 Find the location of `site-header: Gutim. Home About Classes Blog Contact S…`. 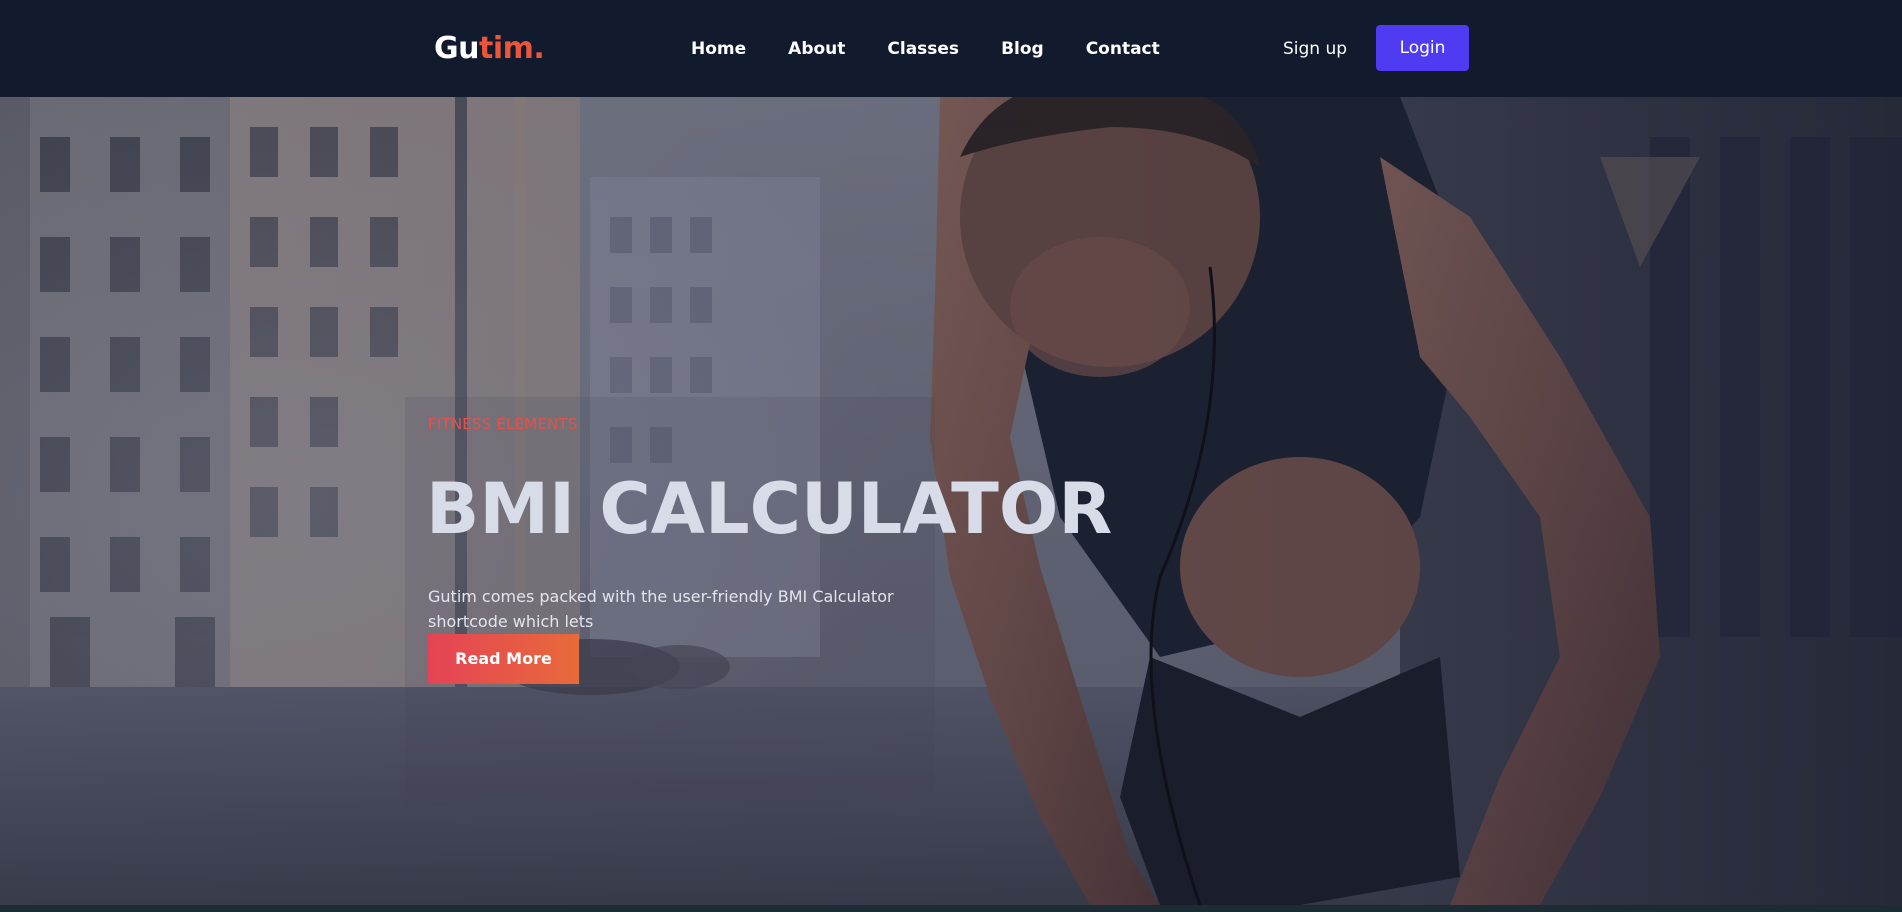

site-header: Gutim. Home About Classes Blog Contact S… is located at coordinates (951, 48).